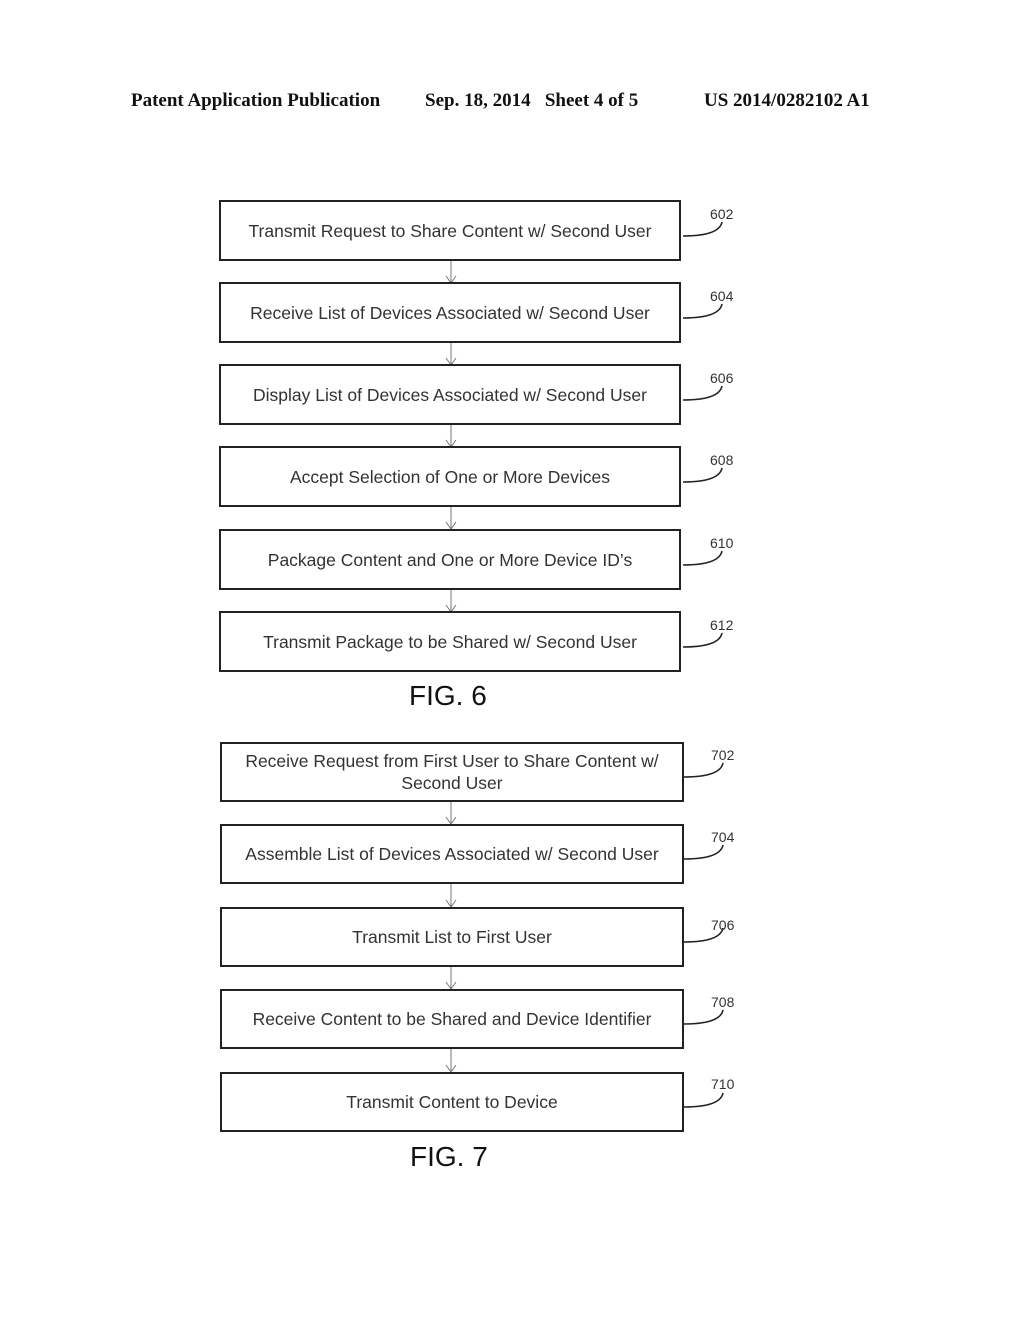 The width and height of the screenshot is (1024, 1320). Describe the element at coordinates (723, 755) in the screenshot. I see `ref-702: 702` at that location.